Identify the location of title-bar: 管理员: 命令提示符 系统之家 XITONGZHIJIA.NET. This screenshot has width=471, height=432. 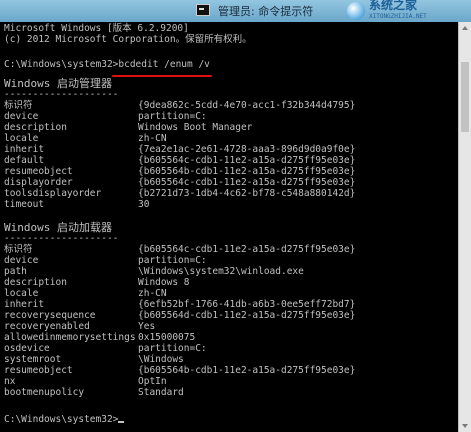
(235, 11).